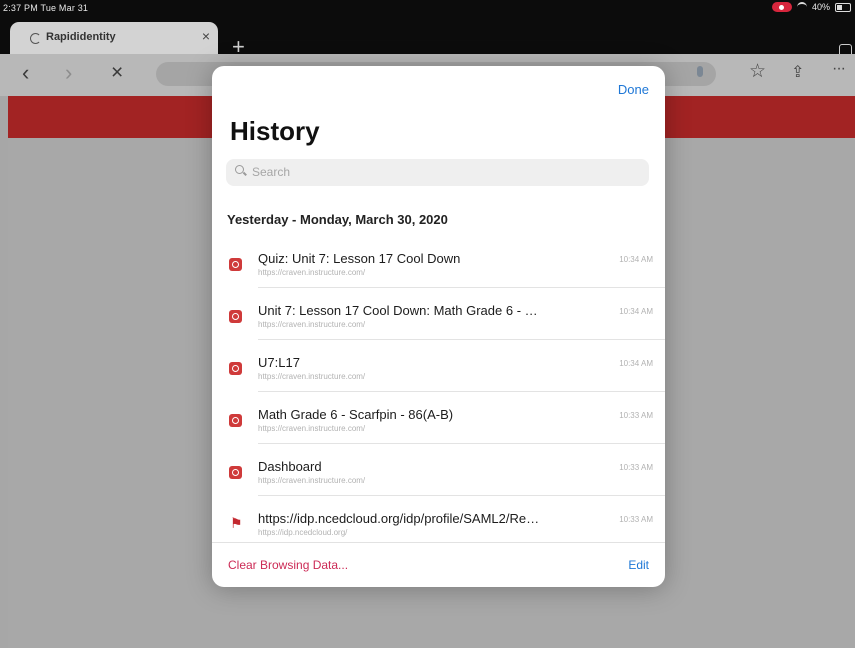 The height and width of the screenshot is (648, 855). I want to click on screen-recording-icon, so click(781, 7).